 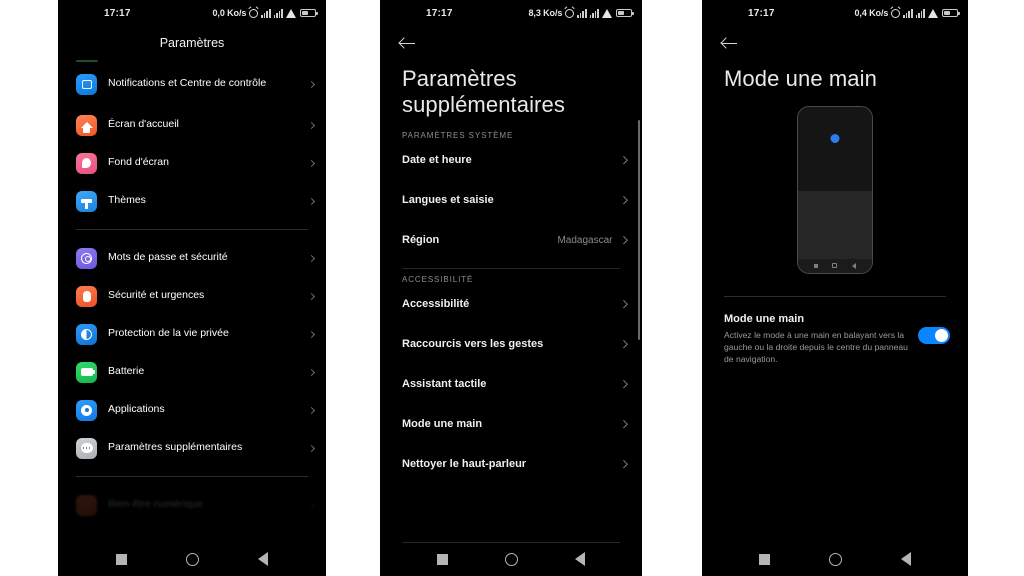 I want to click on status-icons: 8,3 Ko/s, so click(x=581, y=13).